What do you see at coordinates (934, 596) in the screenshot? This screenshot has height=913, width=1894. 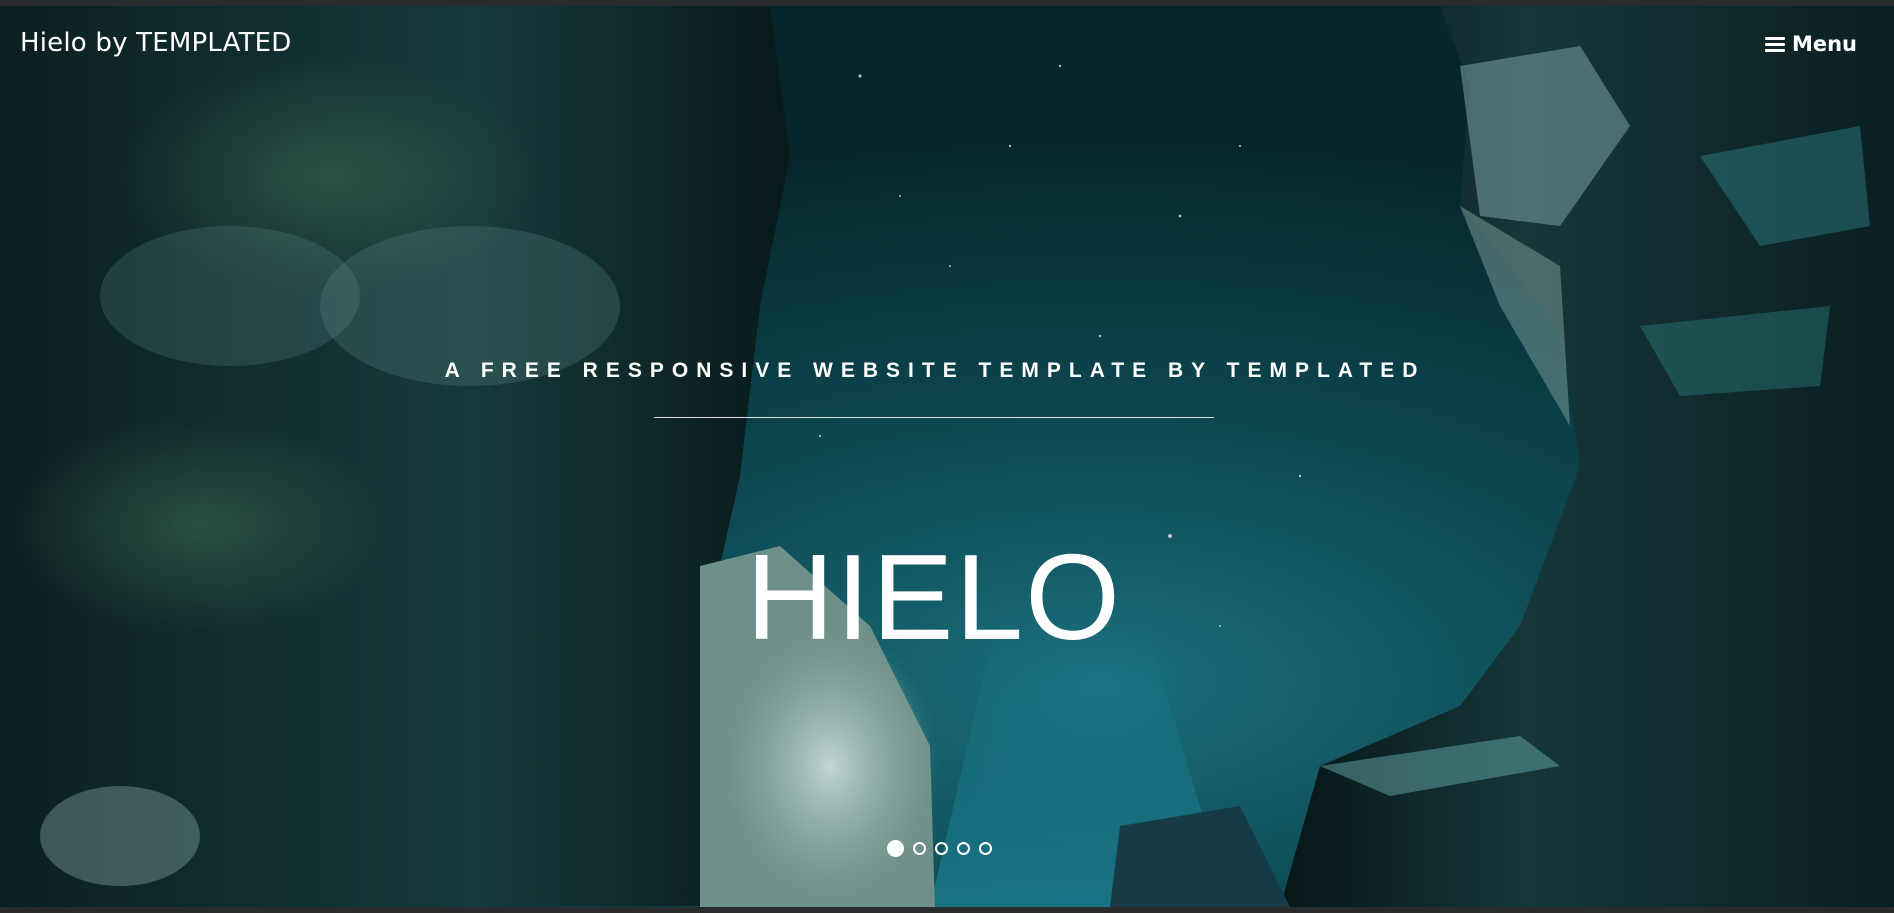 I see `hero-headline: HIELO` at bounding box center [934, 596].